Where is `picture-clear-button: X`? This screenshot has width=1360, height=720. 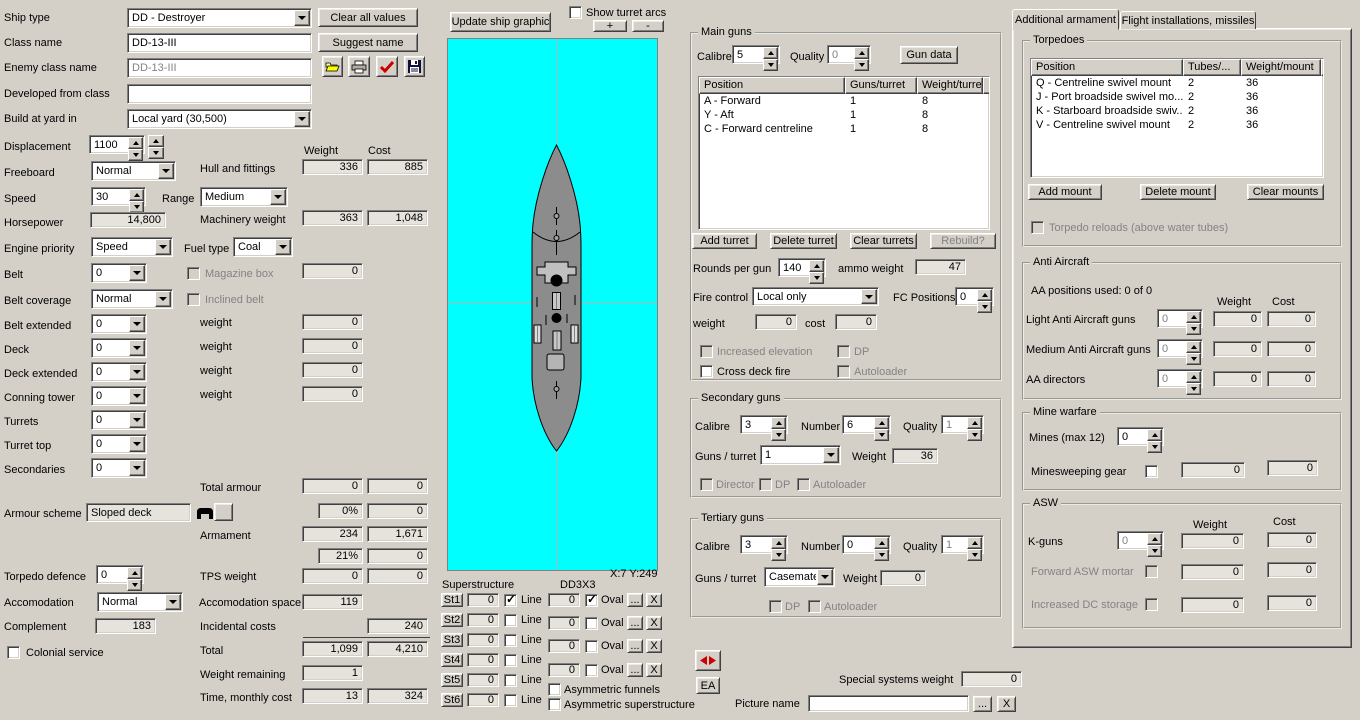 picture-clear-button: X is located at coordinates (1006, 704).